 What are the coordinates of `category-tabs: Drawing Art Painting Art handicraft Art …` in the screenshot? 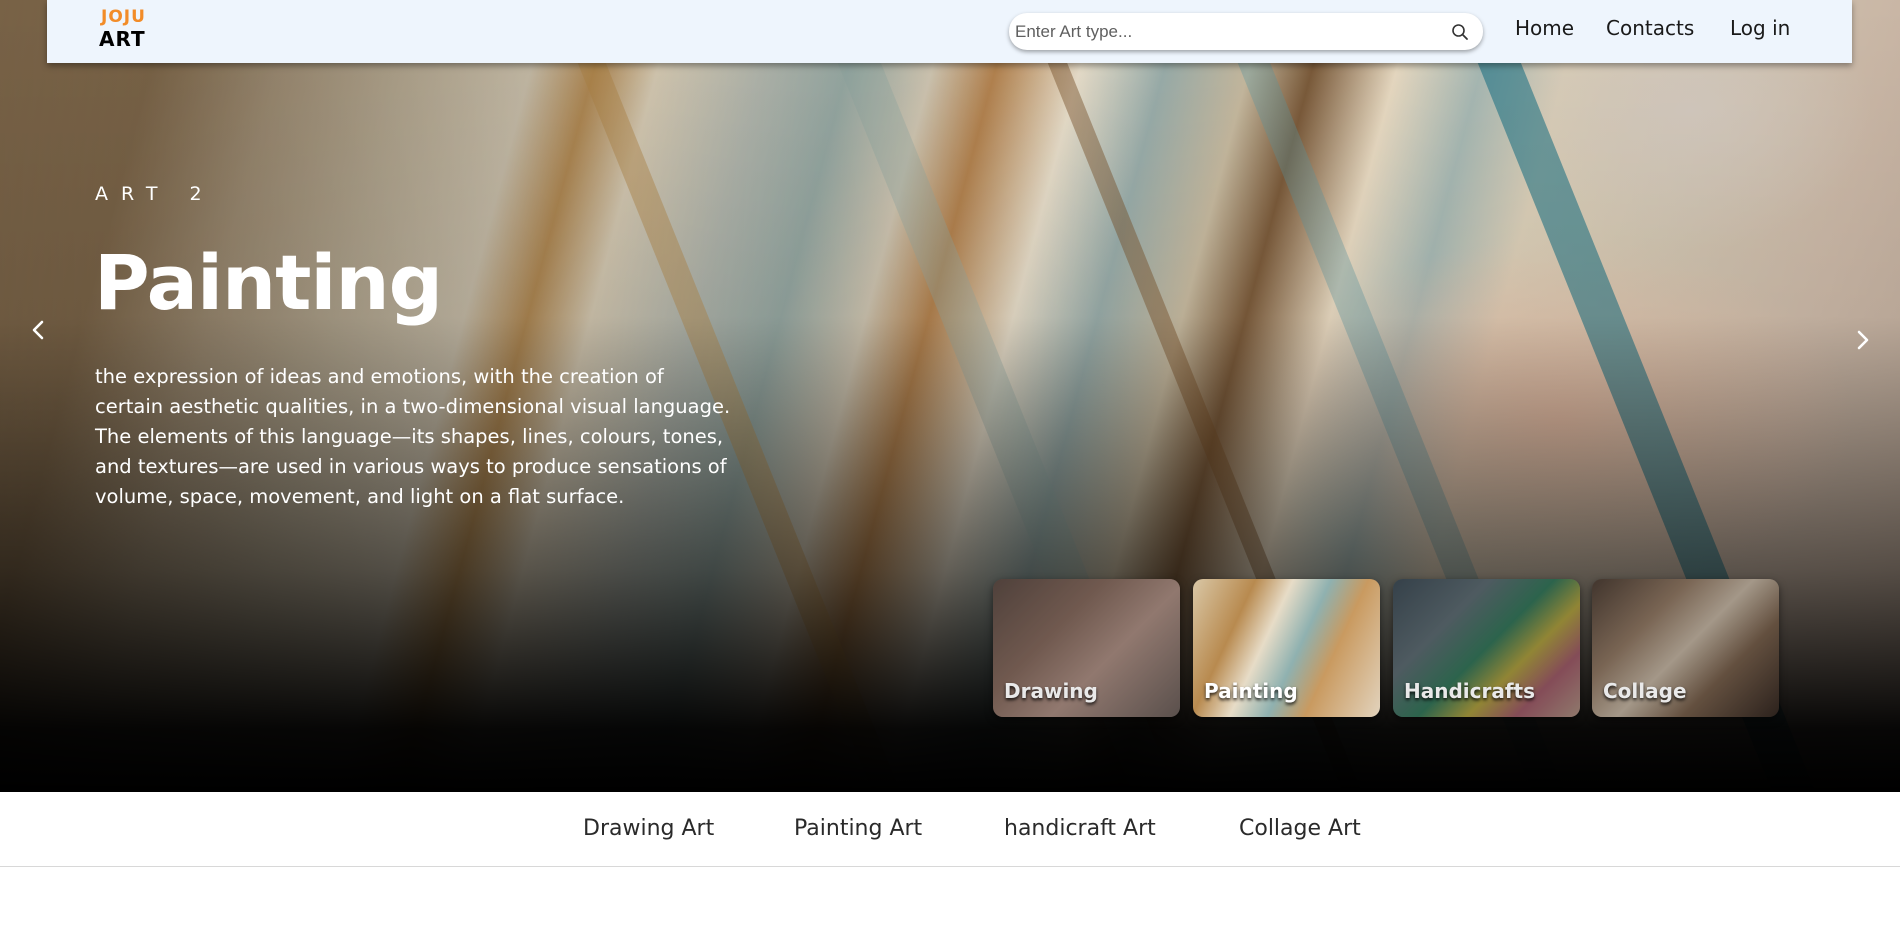 It's located at (950, 829).